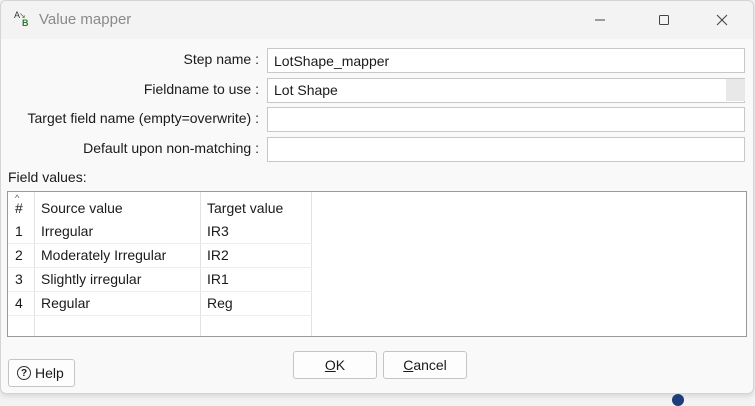 Image resolution: width=755 pixels, height=406 pixels. What do you see at coordinates (171, 148) in the screenshot?
I see `default-value-label: Default upon non-matching :` at bounding box center [171, 148].